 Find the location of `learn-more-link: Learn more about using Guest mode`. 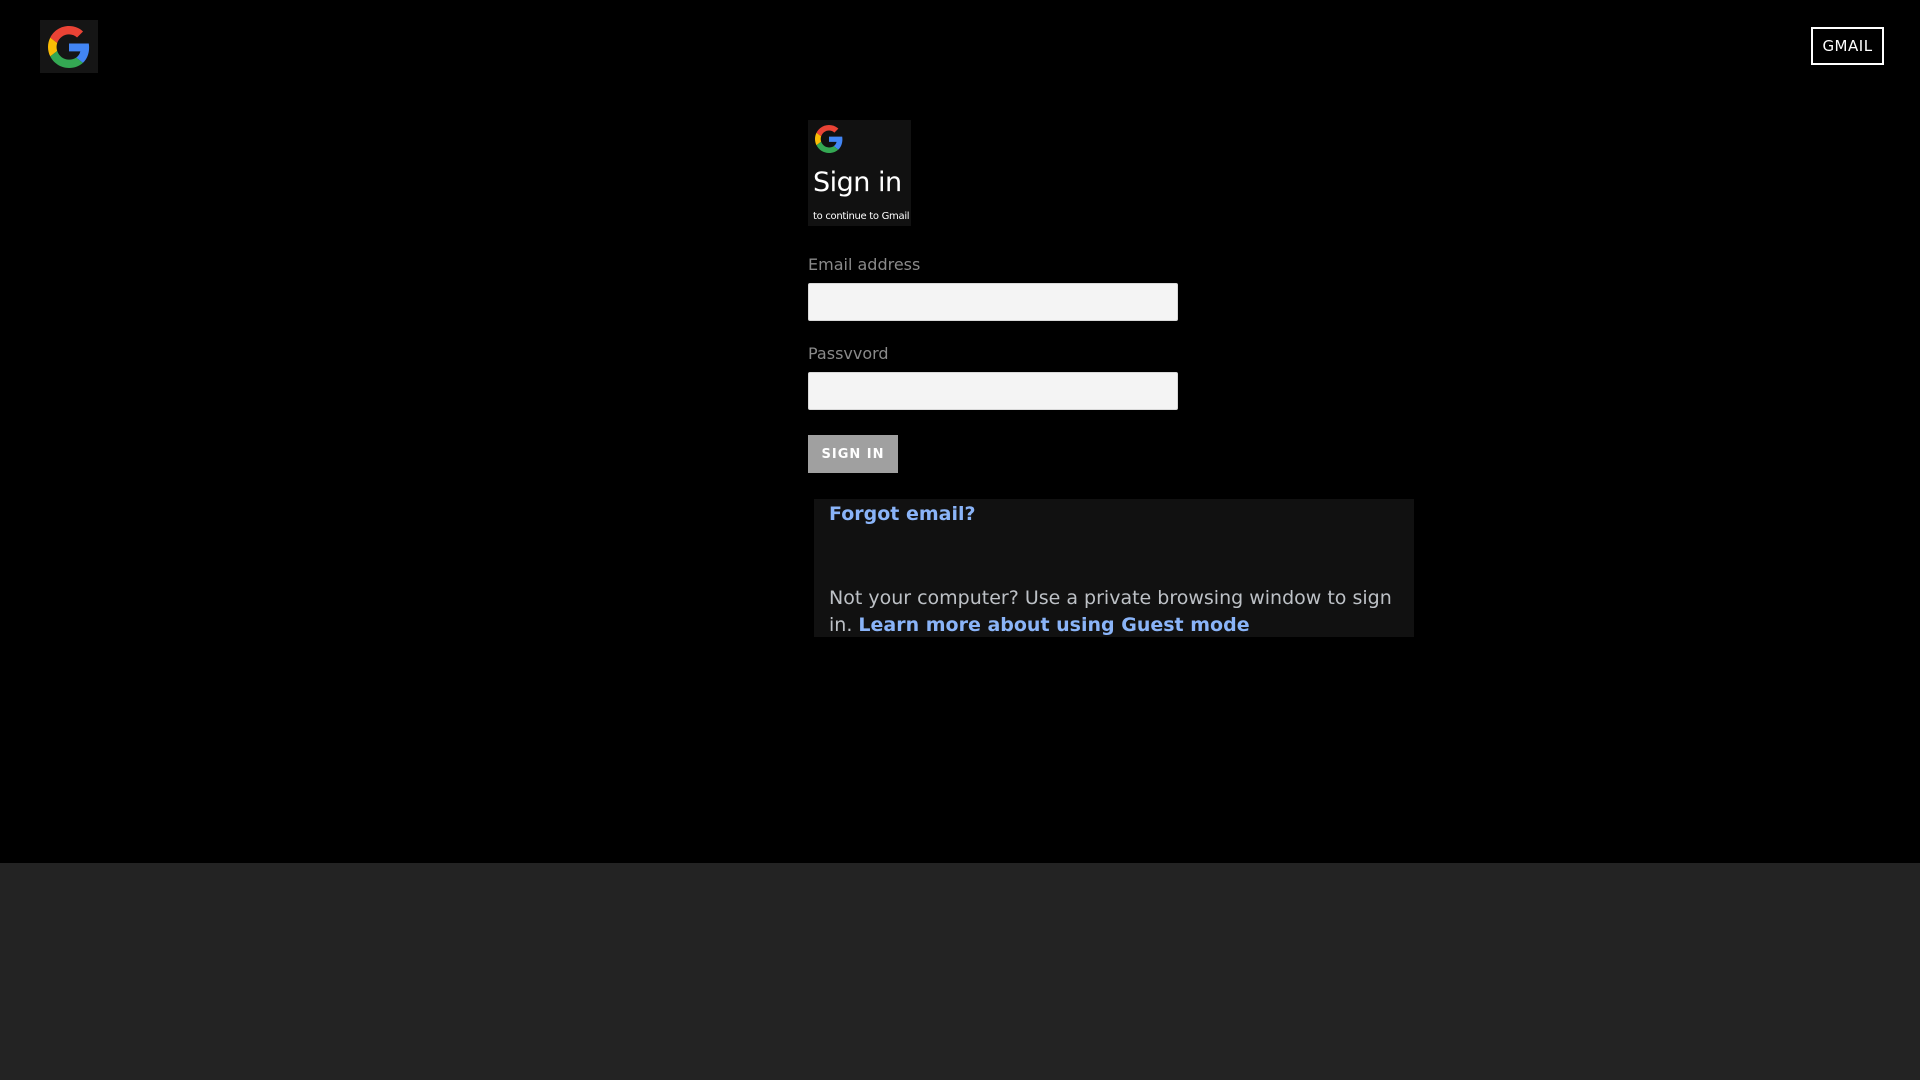

learn-more-link: Learn more about using Guest mode is located at coordinates (1053, 625).